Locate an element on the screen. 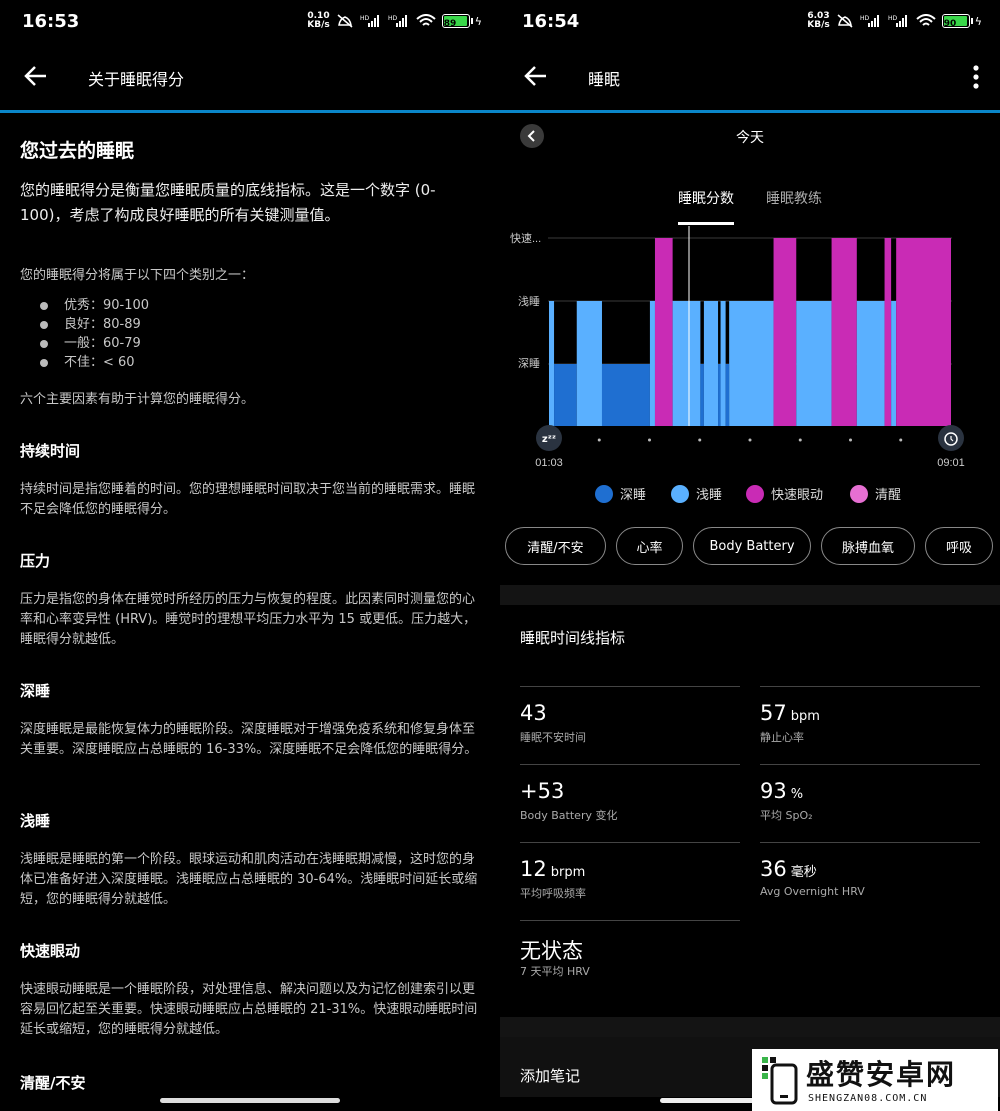  page-title: 关于睡眠得分 is located at coordinates (136, 79).